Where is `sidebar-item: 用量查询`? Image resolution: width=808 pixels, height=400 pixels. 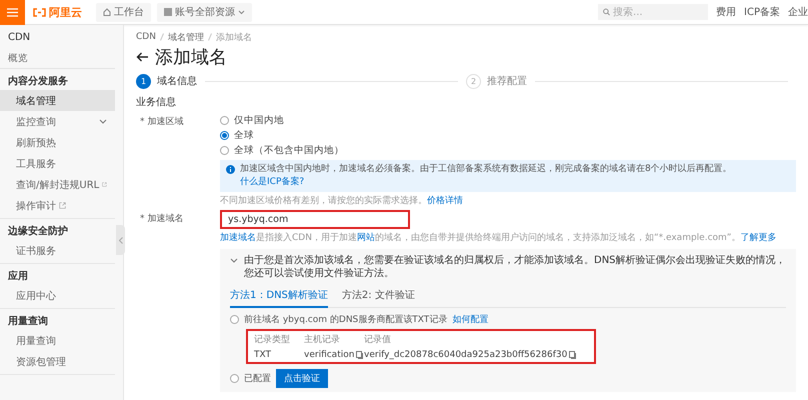 sidebar-item: 用量查询 is located at coordinates (57, 340).